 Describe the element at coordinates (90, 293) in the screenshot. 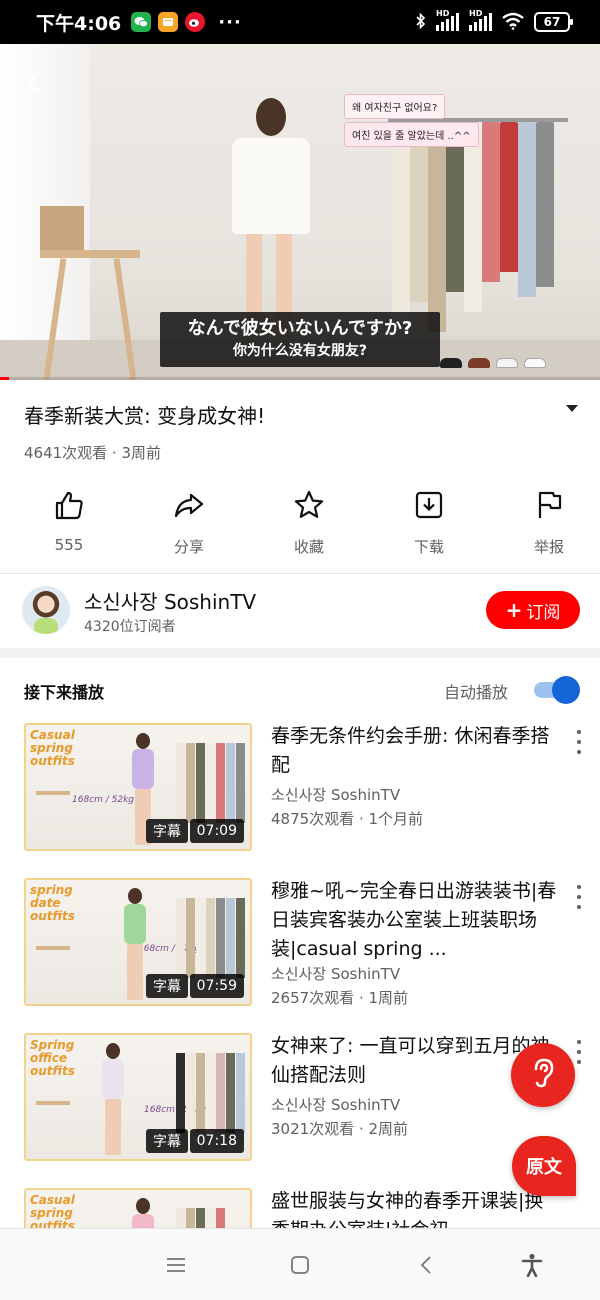

I see `video-side-table` at that location.